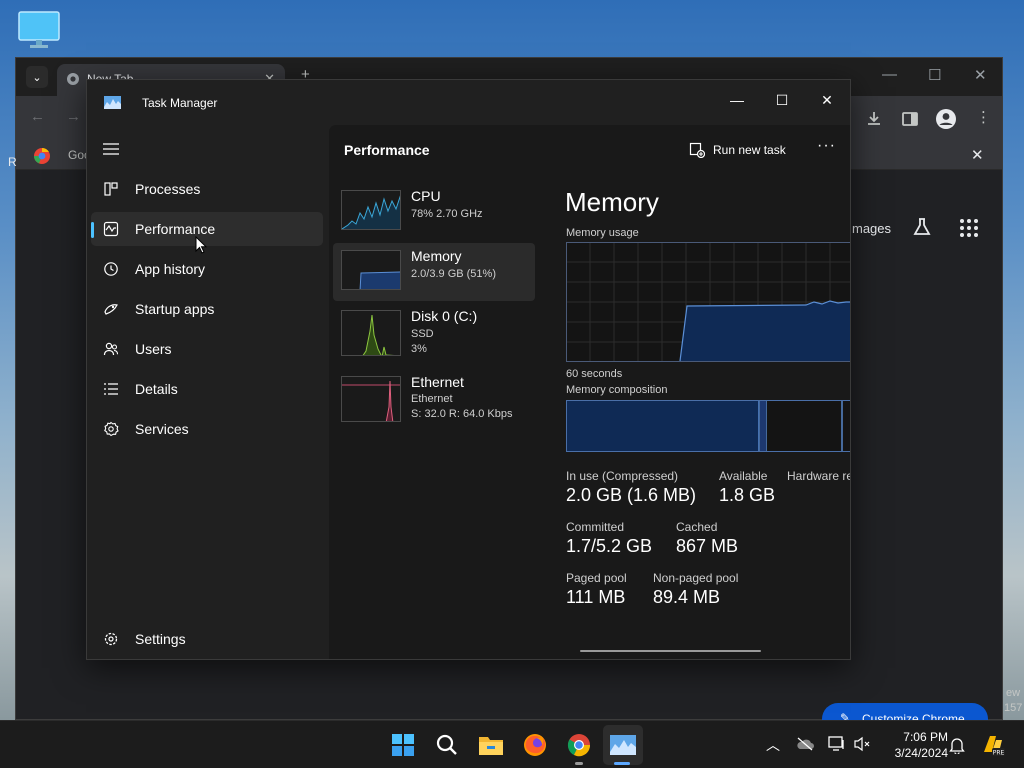  I want to click on performance-icon, so click(111, 229).